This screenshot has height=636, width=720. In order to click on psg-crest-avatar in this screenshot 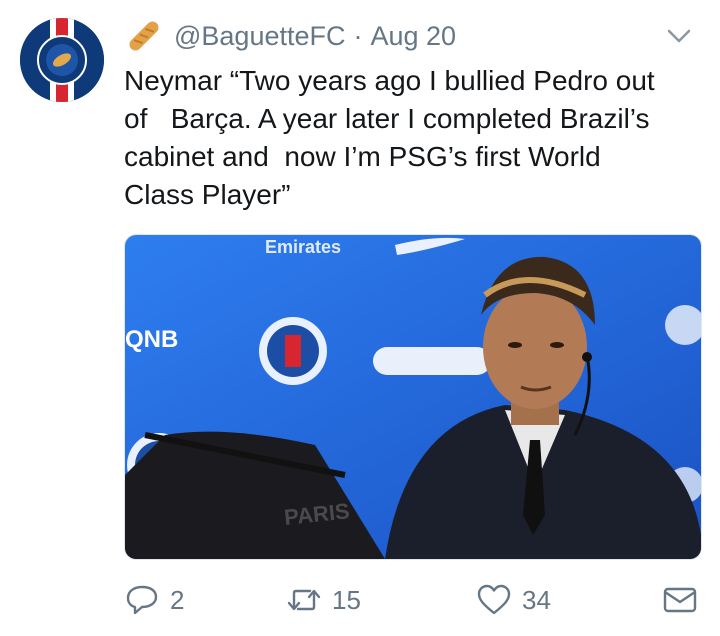, I will do `click(62, 60)`.